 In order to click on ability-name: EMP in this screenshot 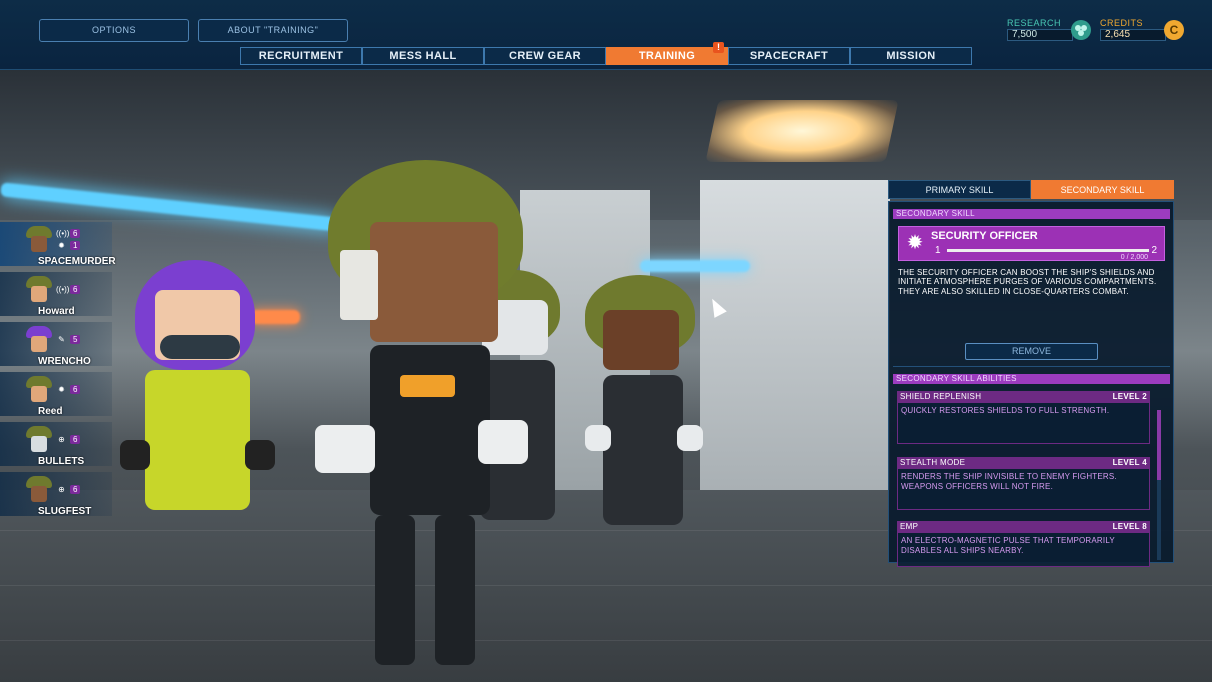, I will do `click(909, 526)`.